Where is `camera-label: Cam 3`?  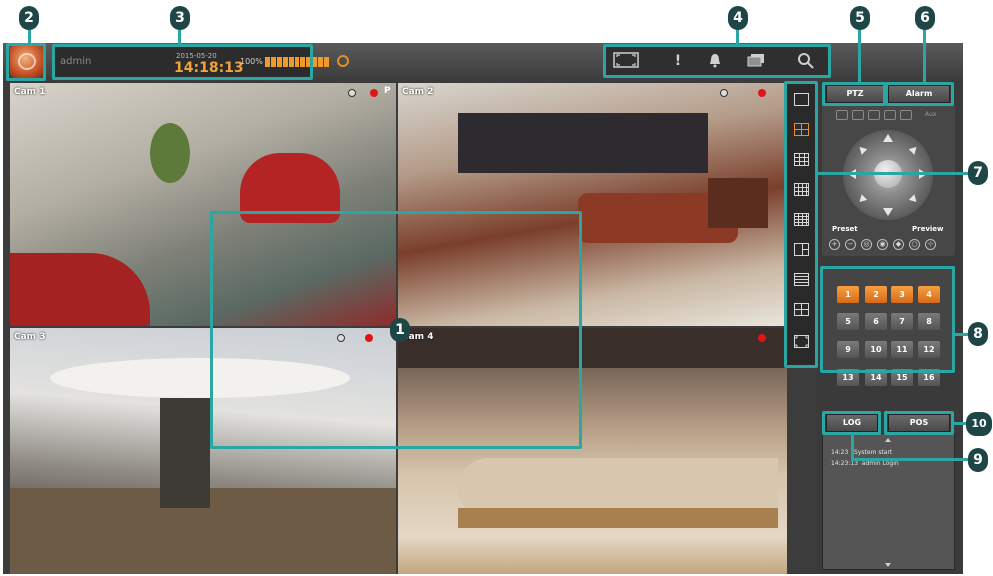 camera-label: Cam 3 is located at coordinates (30, 337).